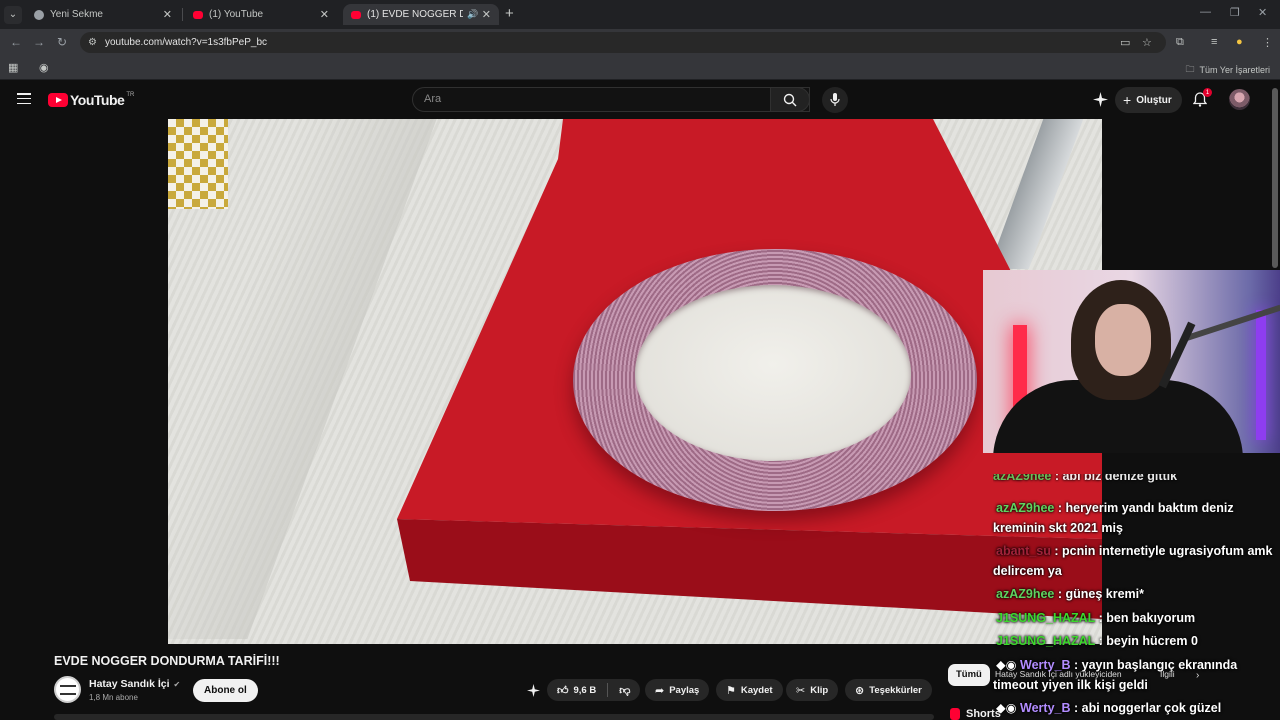 Image resolution: width=1280 pixels, height=720 pixels. What do you see at coordinates (888, 690) in the screenshot?
I see `thanks-button: ⊛ Teşekkürler` at bounding box center [888, 690].